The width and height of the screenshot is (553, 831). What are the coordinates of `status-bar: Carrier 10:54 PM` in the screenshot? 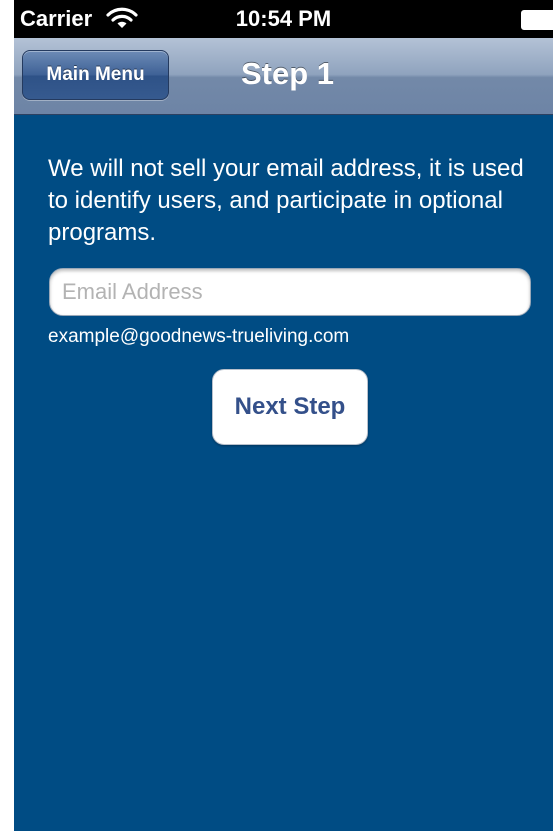 It's located at (283, 19).